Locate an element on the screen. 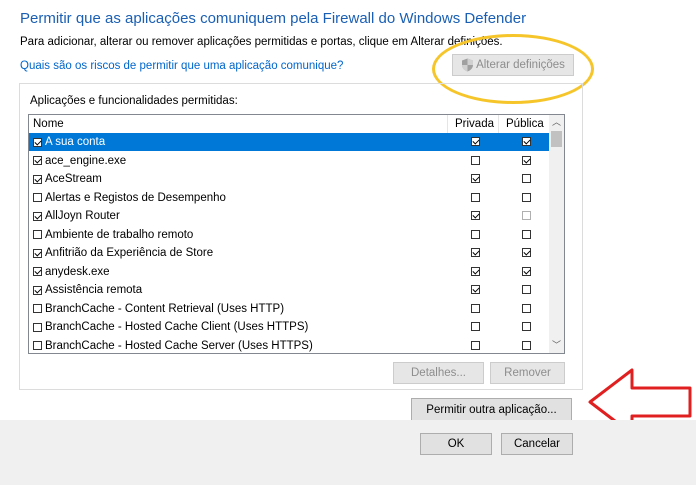 This screenshot has height=485, width=696. row-label: ace_engine.exe is located at coordinates (86, 160).